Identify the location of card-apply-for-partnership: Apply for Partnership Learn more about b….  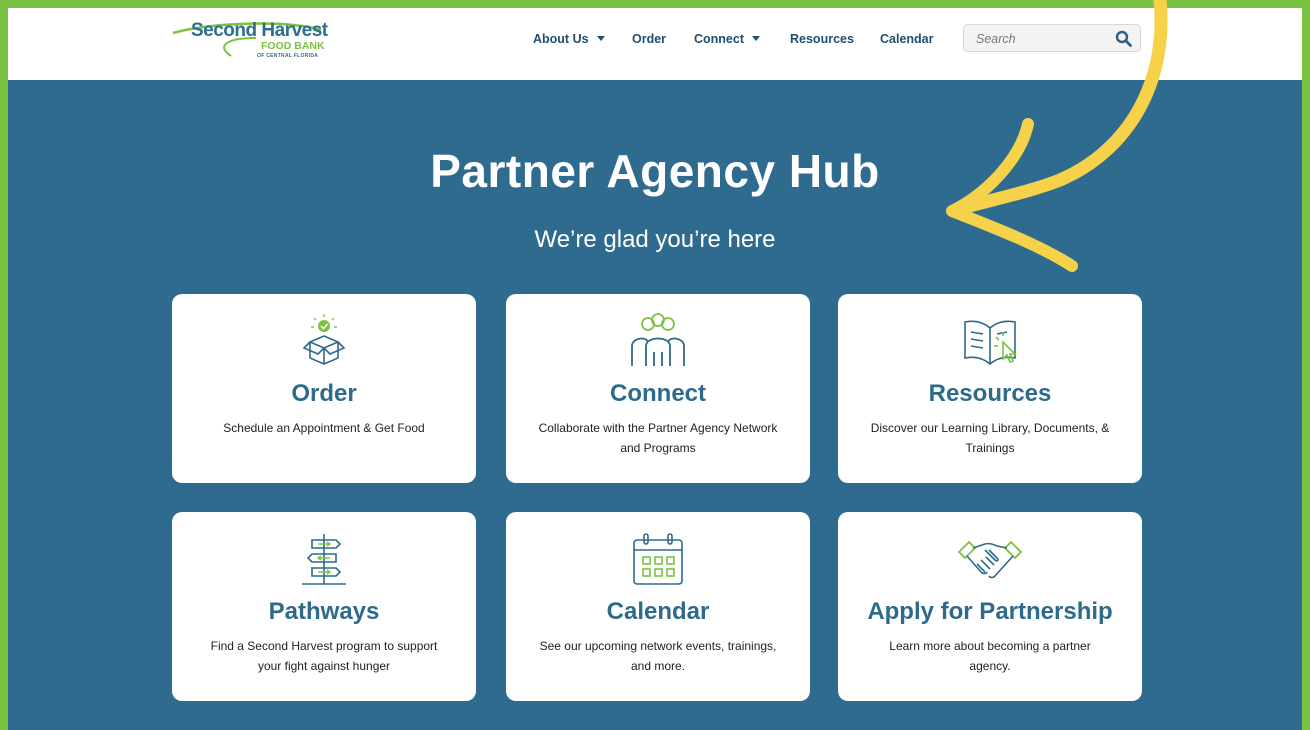
(990, 606).